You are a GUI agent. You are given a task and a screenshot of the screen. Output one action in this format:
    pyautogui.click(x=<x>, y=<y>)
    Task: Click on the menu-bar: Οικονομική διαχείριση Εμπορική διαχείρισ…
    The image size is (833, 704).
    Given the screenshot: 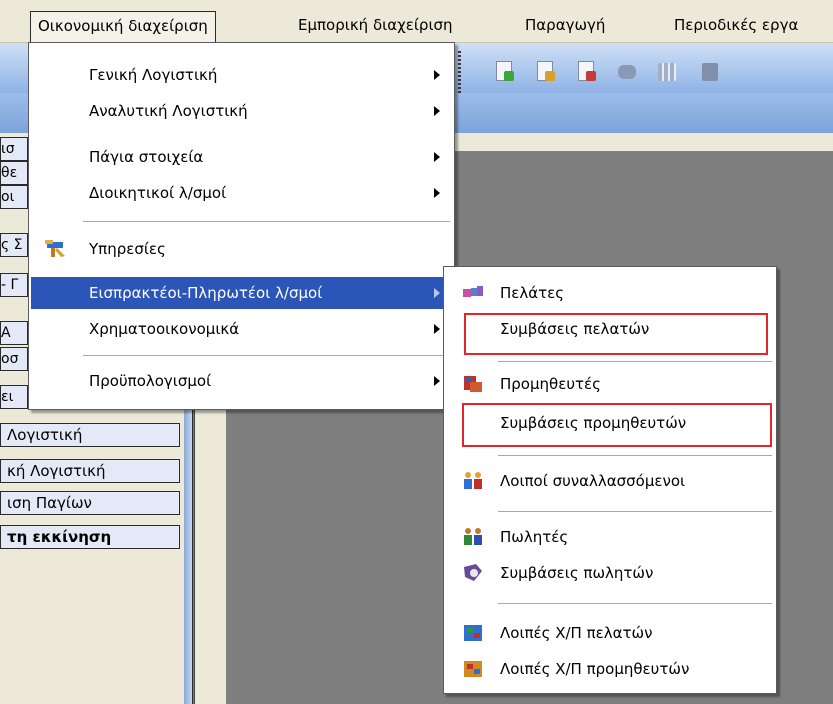 What is the action you would take?
    pyautogui.click(x=416, y=21)
    